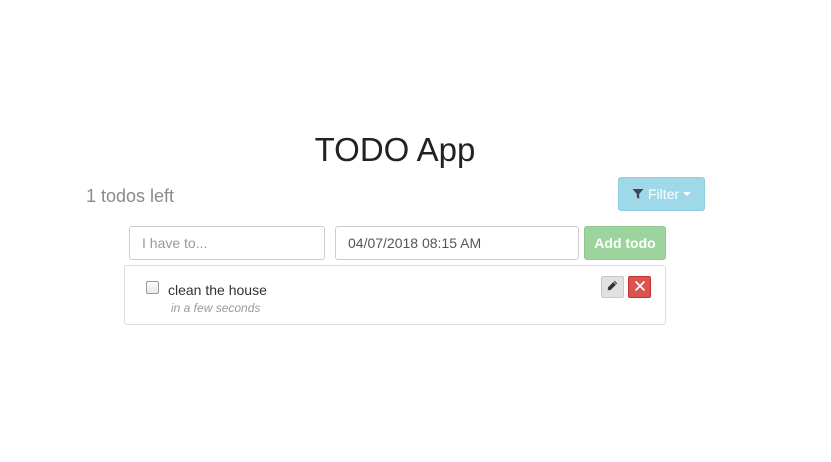 The width and height of the screenshot is (831, 462). Describe the element at coordinates (152, 287) in the screenshot. I see `todo-done-checkbox` at that location.